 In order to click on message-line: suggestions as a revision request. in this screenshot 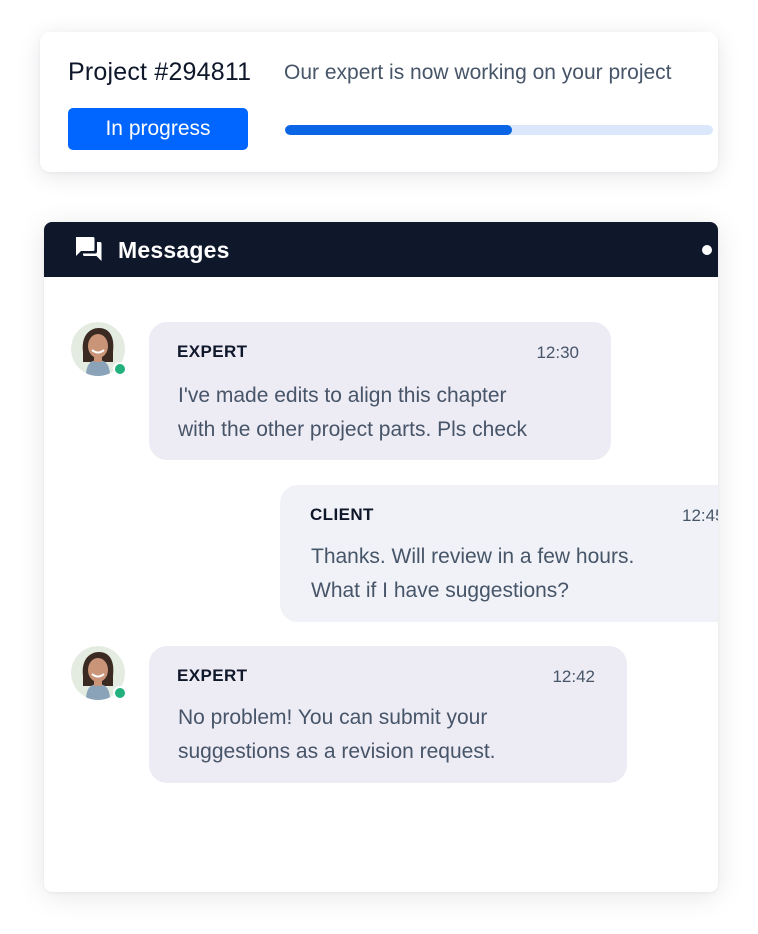, I will do `click(337, 751)`.